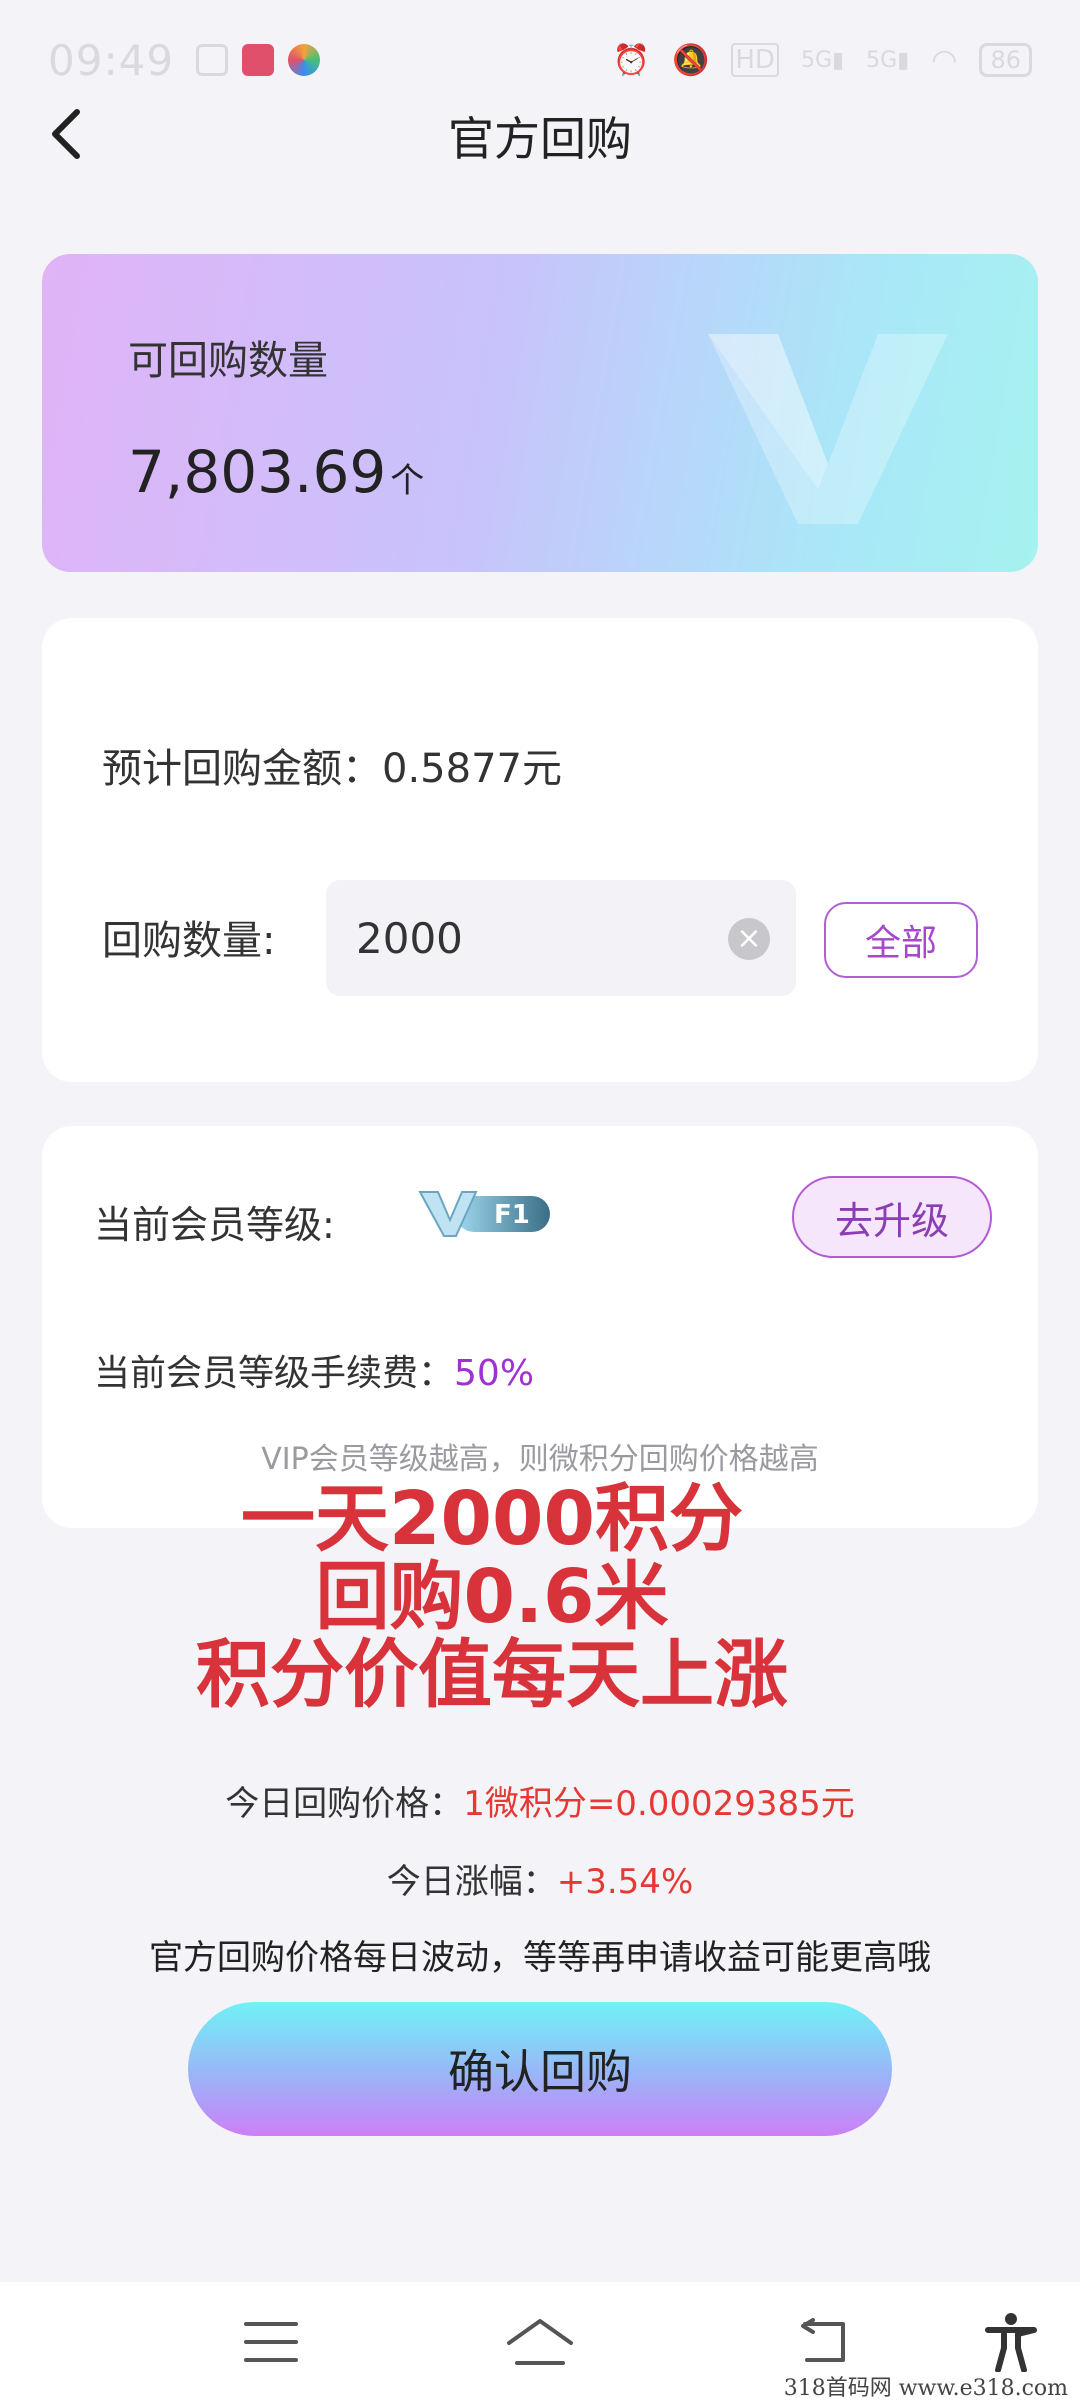 The height and width of the screenshot is (2408, 1080). I want to click on back-button, so click(66, 134).